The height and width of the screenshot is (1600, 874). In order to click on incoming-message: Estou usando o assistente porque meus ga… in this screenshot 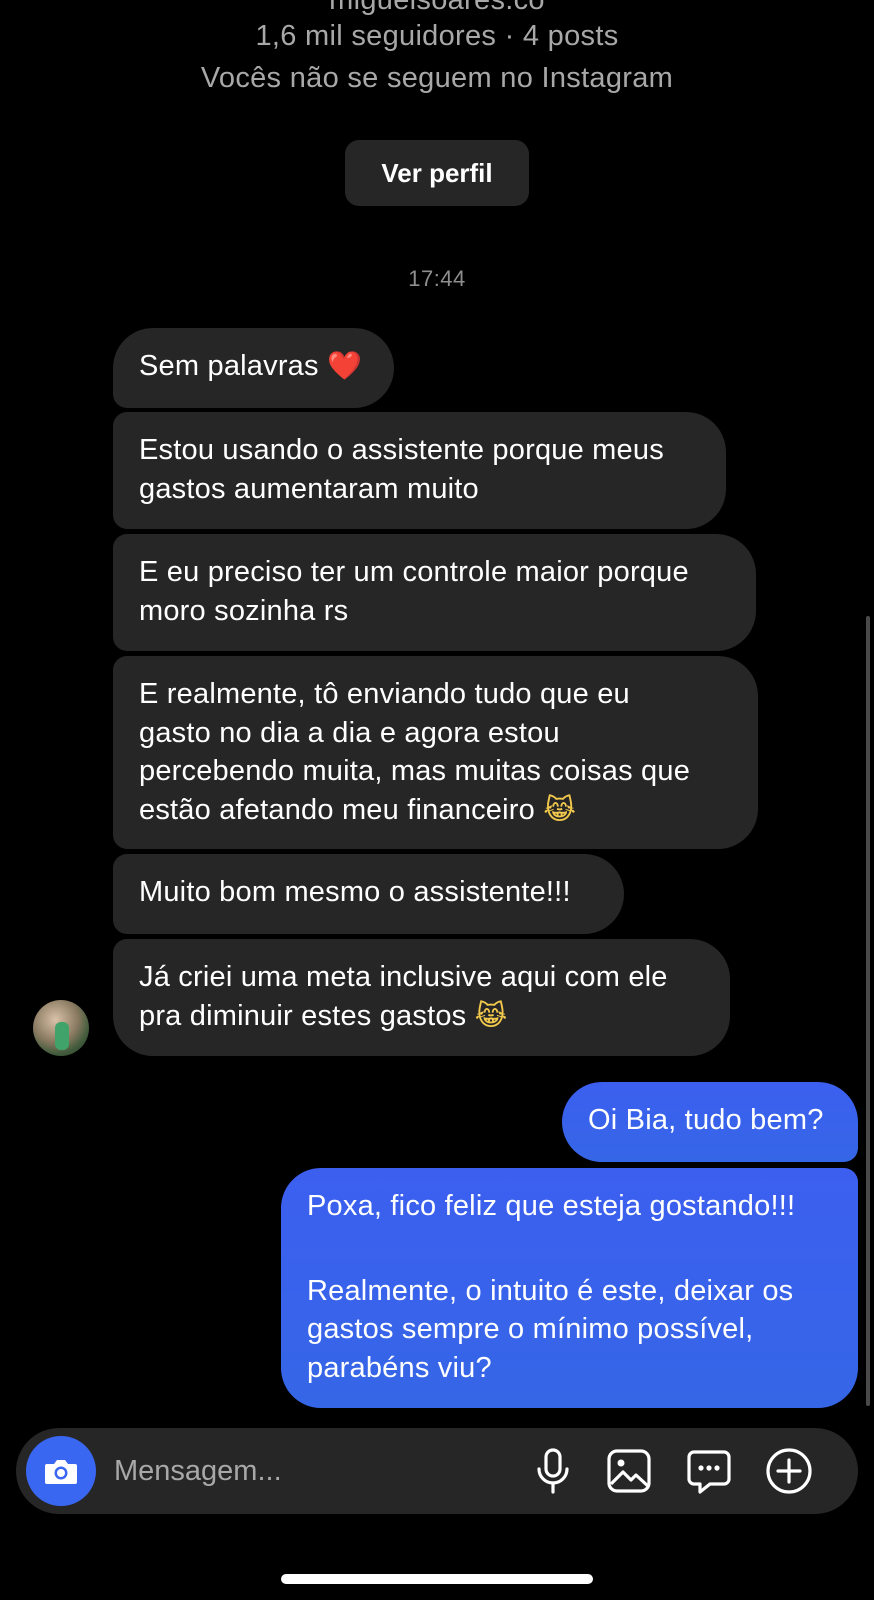, I will do `click(419, 470)`.